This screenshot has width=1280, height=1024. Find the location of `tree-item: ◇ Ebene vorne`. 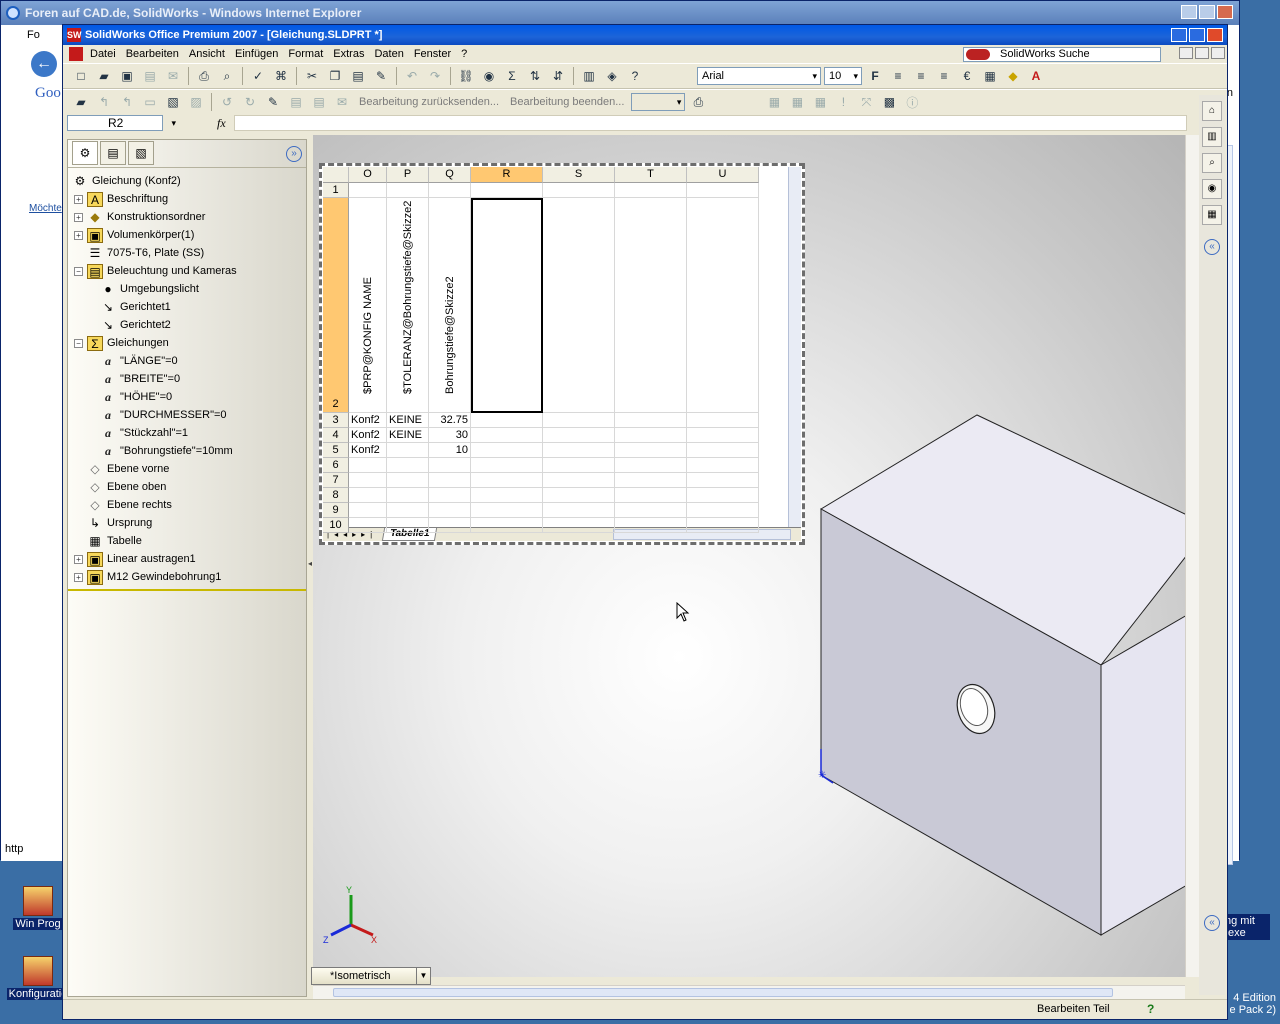

tree-item: ◇ Ebene vorne is located at coordinates (187, 469).